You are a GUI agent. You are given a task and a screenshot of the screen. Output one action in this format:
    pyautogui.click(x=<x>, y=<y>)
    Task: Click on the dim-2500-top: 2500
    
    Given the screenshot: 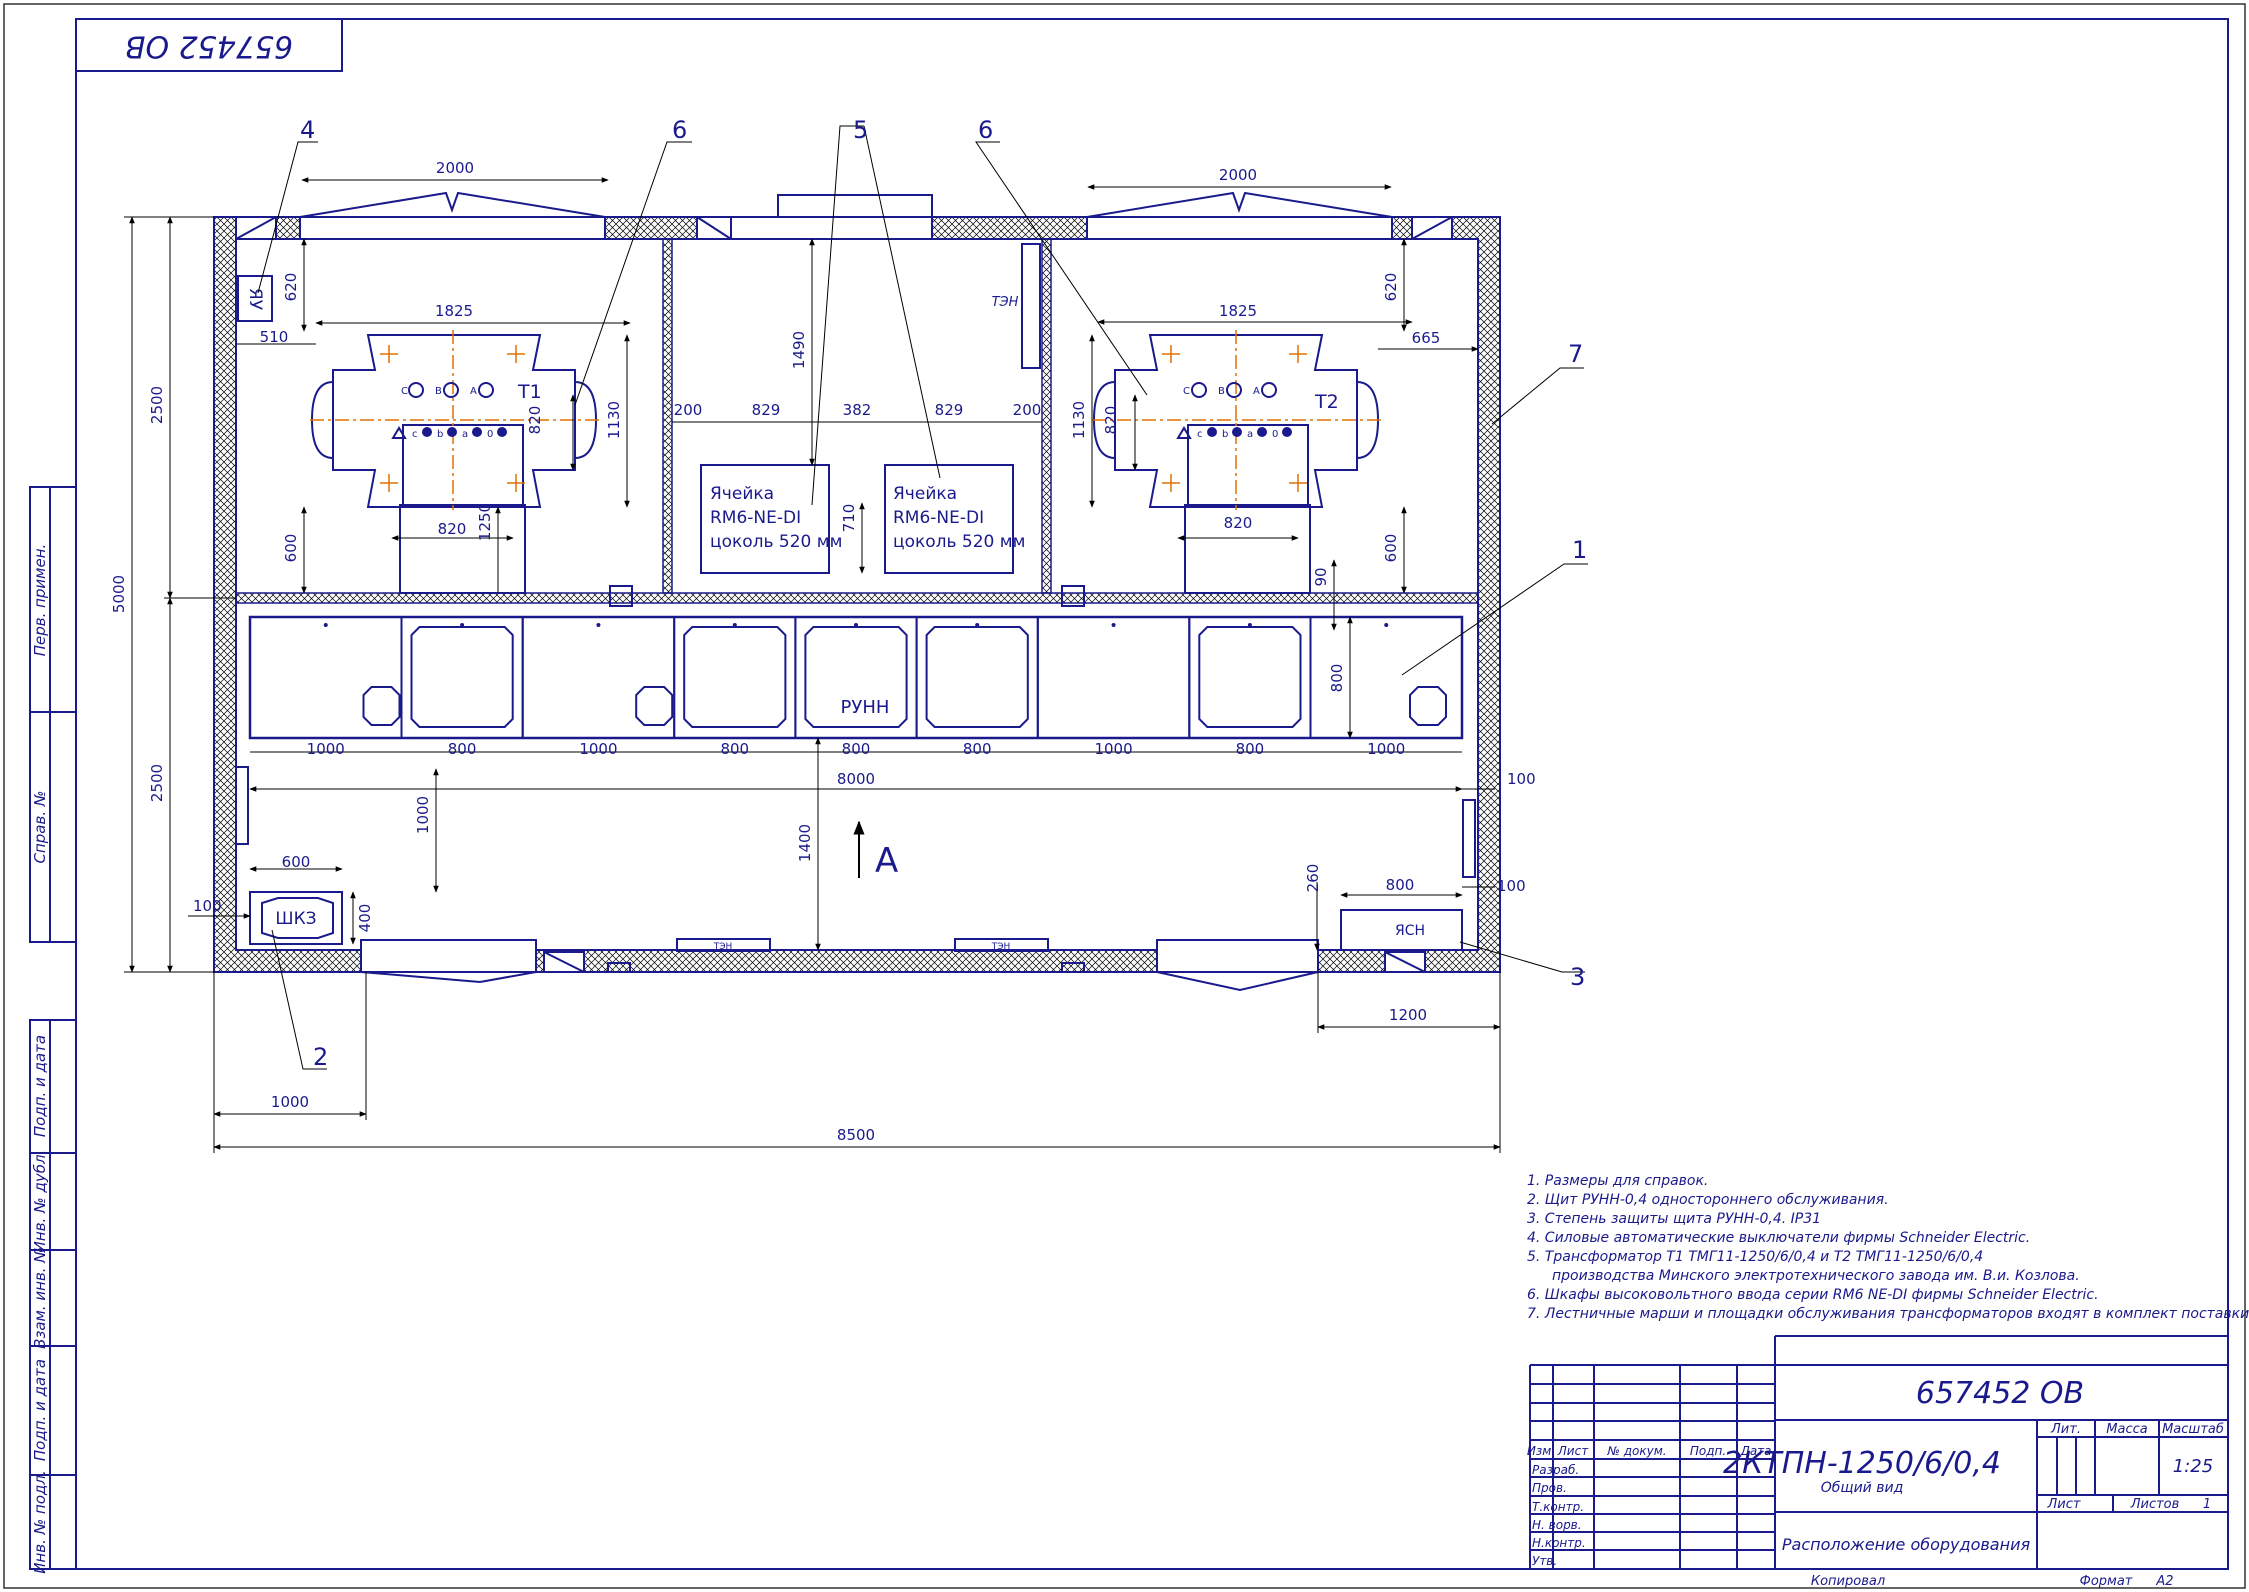 What is the action you would take?
    pyautogui.click(x=157, y=405)
    